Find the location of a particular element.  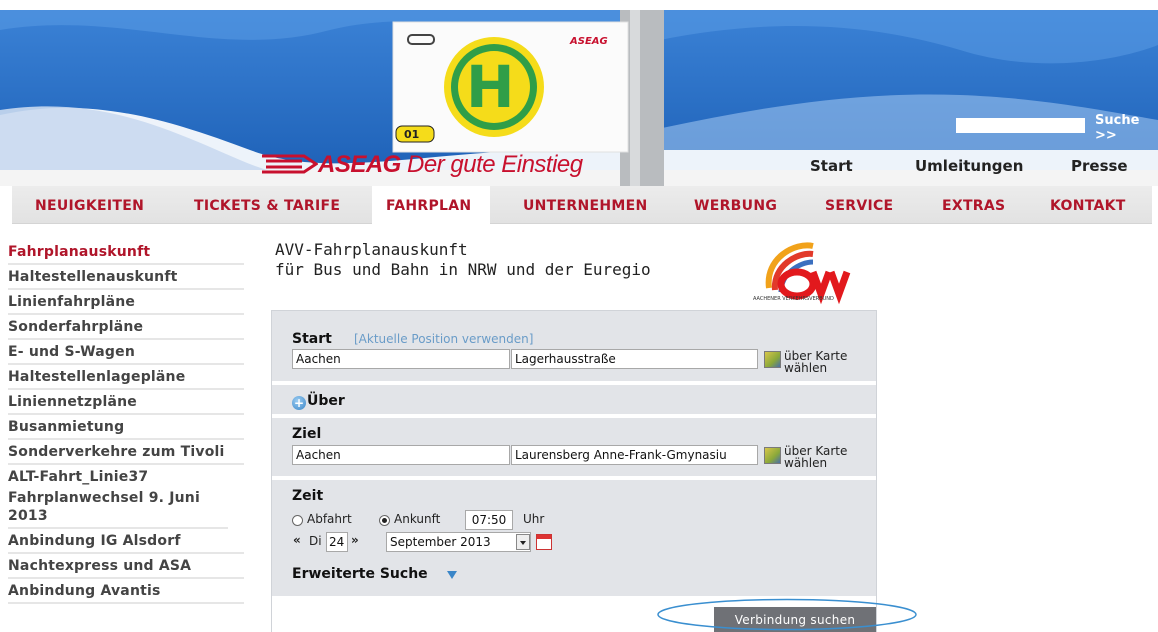

triangle-down-icon is located at coordinates (452, 575).